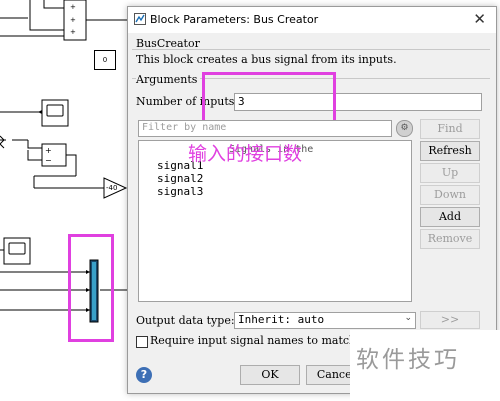 The image size is (500, 401). I want to click on refresh-button: Refresh, so click(450, 151).